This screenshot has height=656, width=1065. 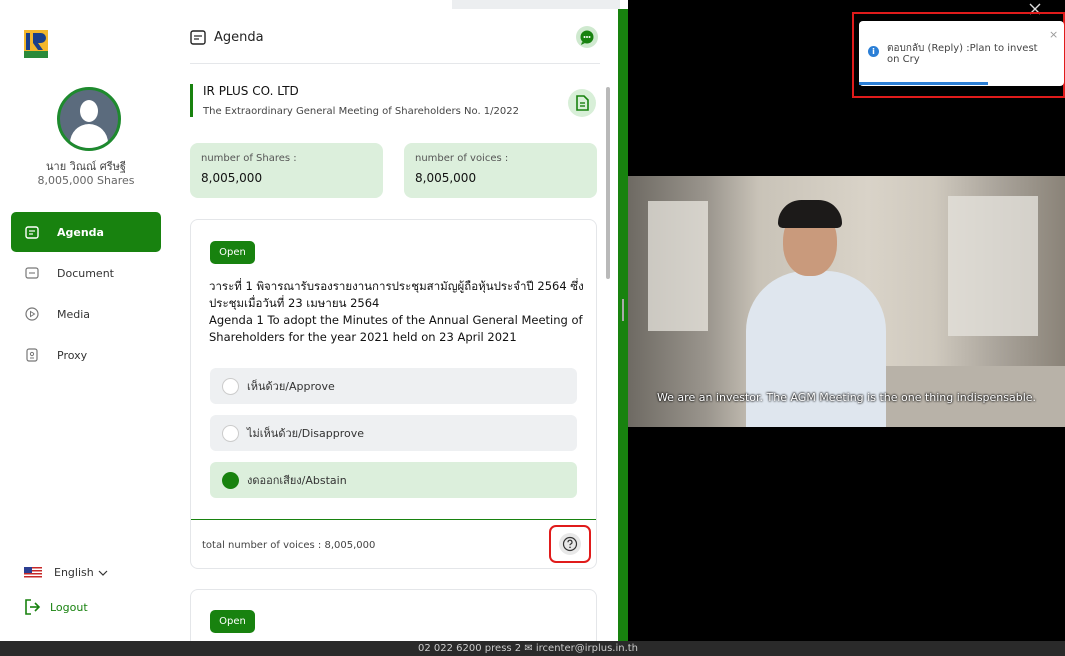 What do you see at coordinates (395, 63) in the screenshot?
I see `header-divider` at bounding box center [395, 63].